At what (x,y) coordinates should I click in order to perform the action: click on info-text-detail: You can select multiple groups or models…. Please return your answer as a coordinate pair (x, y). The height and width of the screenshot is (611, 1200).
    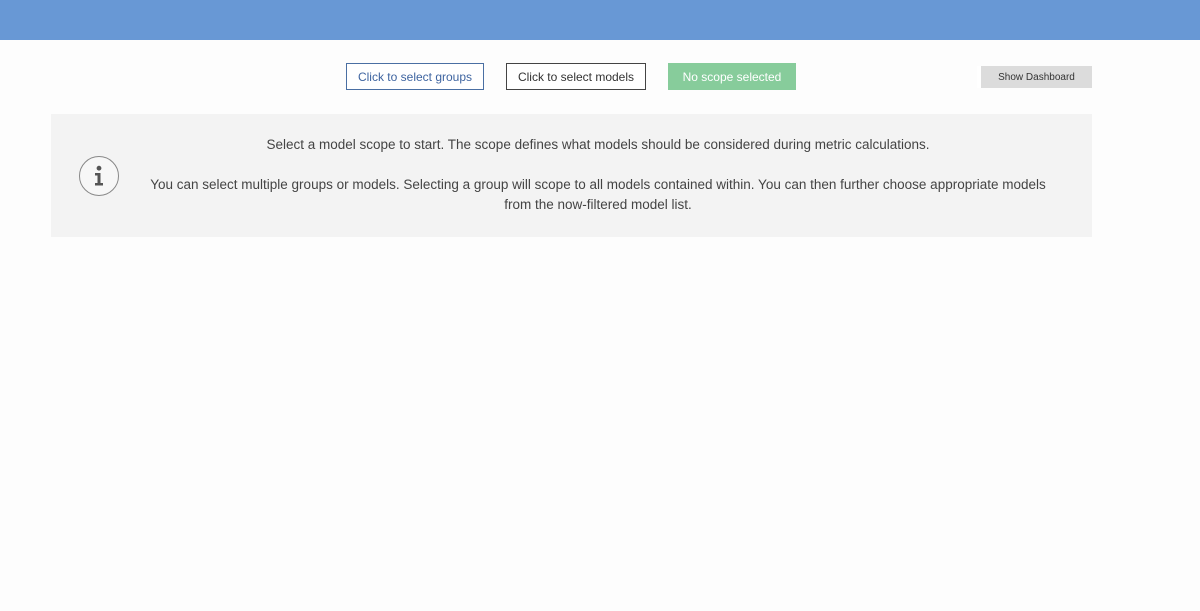
    Looking at the image, I should click on (598, 184).